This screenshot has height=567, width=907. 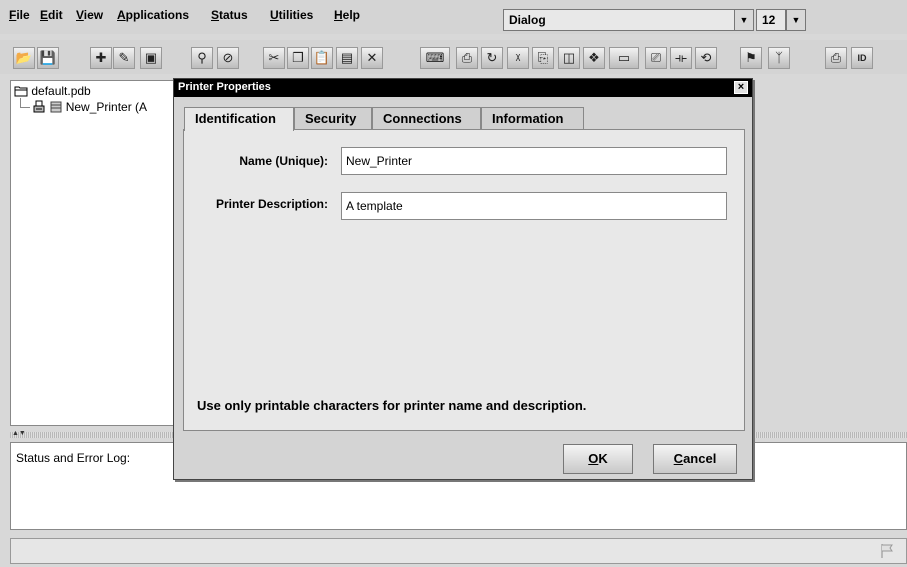 I want to click on tab-connections: Connections, so click(x=426, y=118).